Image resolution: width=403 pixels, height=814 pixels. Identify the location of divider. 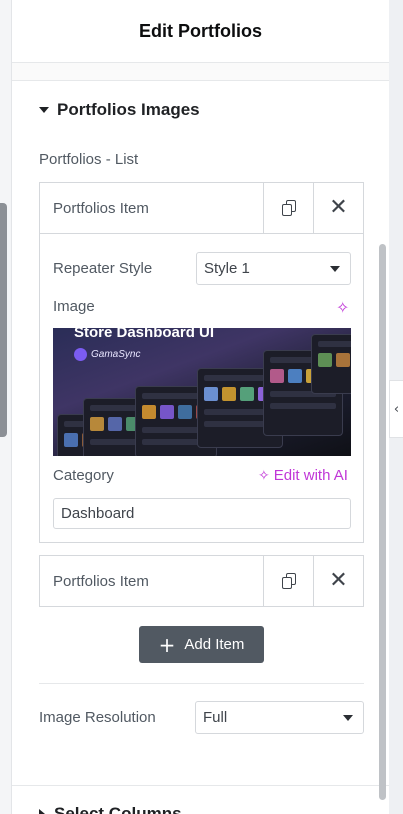
(201, 683).